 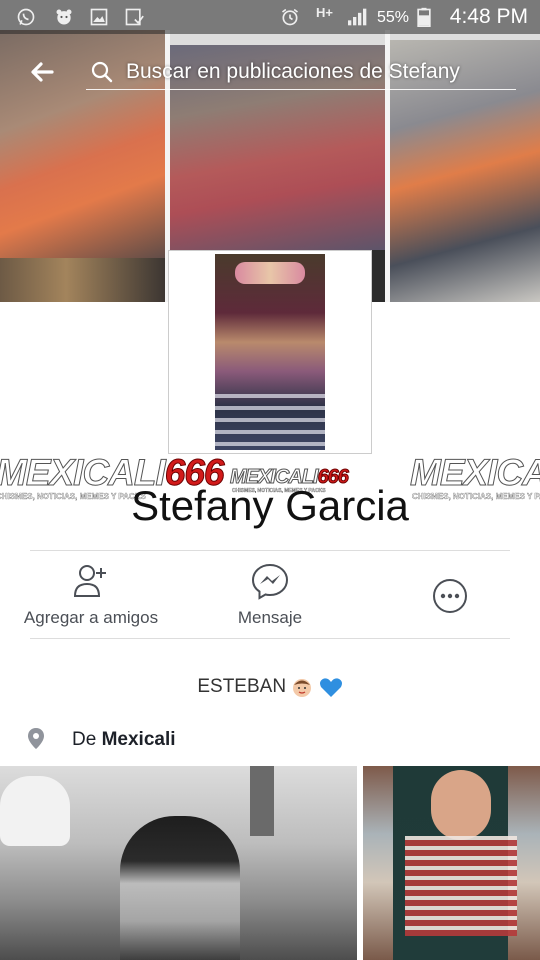 What do you see at coordinates (102, 72) in the screenshot?
I see `search-icon` at bounding box center [102, 72].